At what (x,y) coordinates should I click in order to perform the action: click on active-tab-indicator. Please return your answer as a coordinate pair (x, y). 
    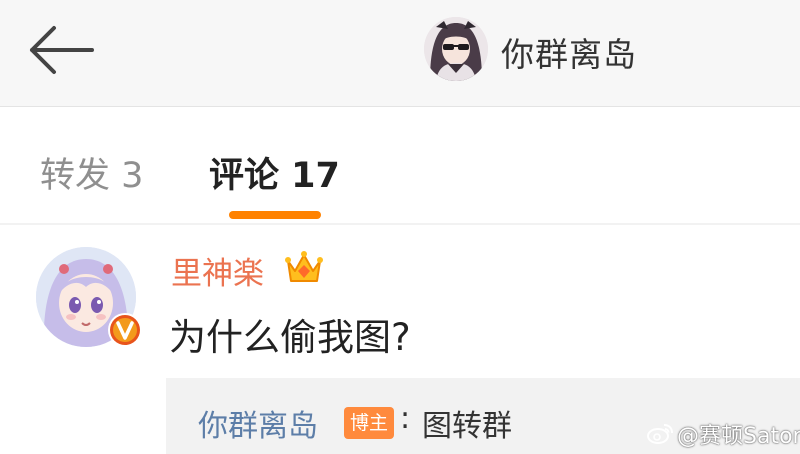
    Looking at the image, I should click on (275, 215).